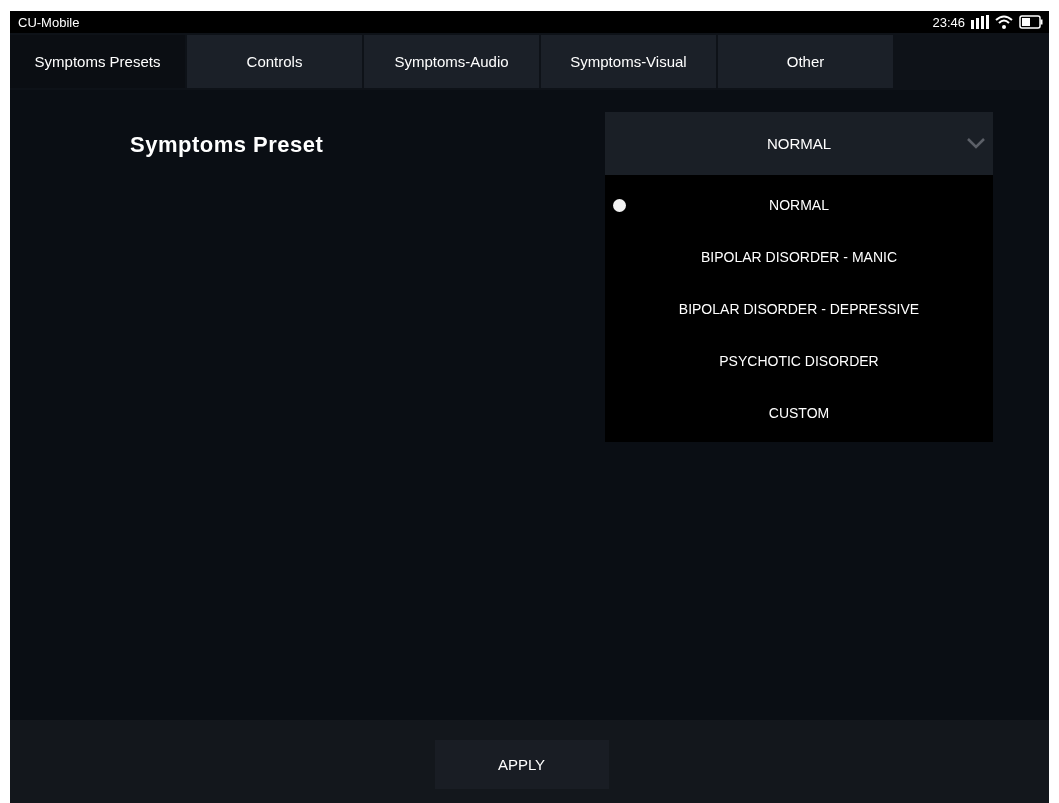 The image size is (1059, 803). I want to click on dropdown-option: NORMAL, so click(799, 205).